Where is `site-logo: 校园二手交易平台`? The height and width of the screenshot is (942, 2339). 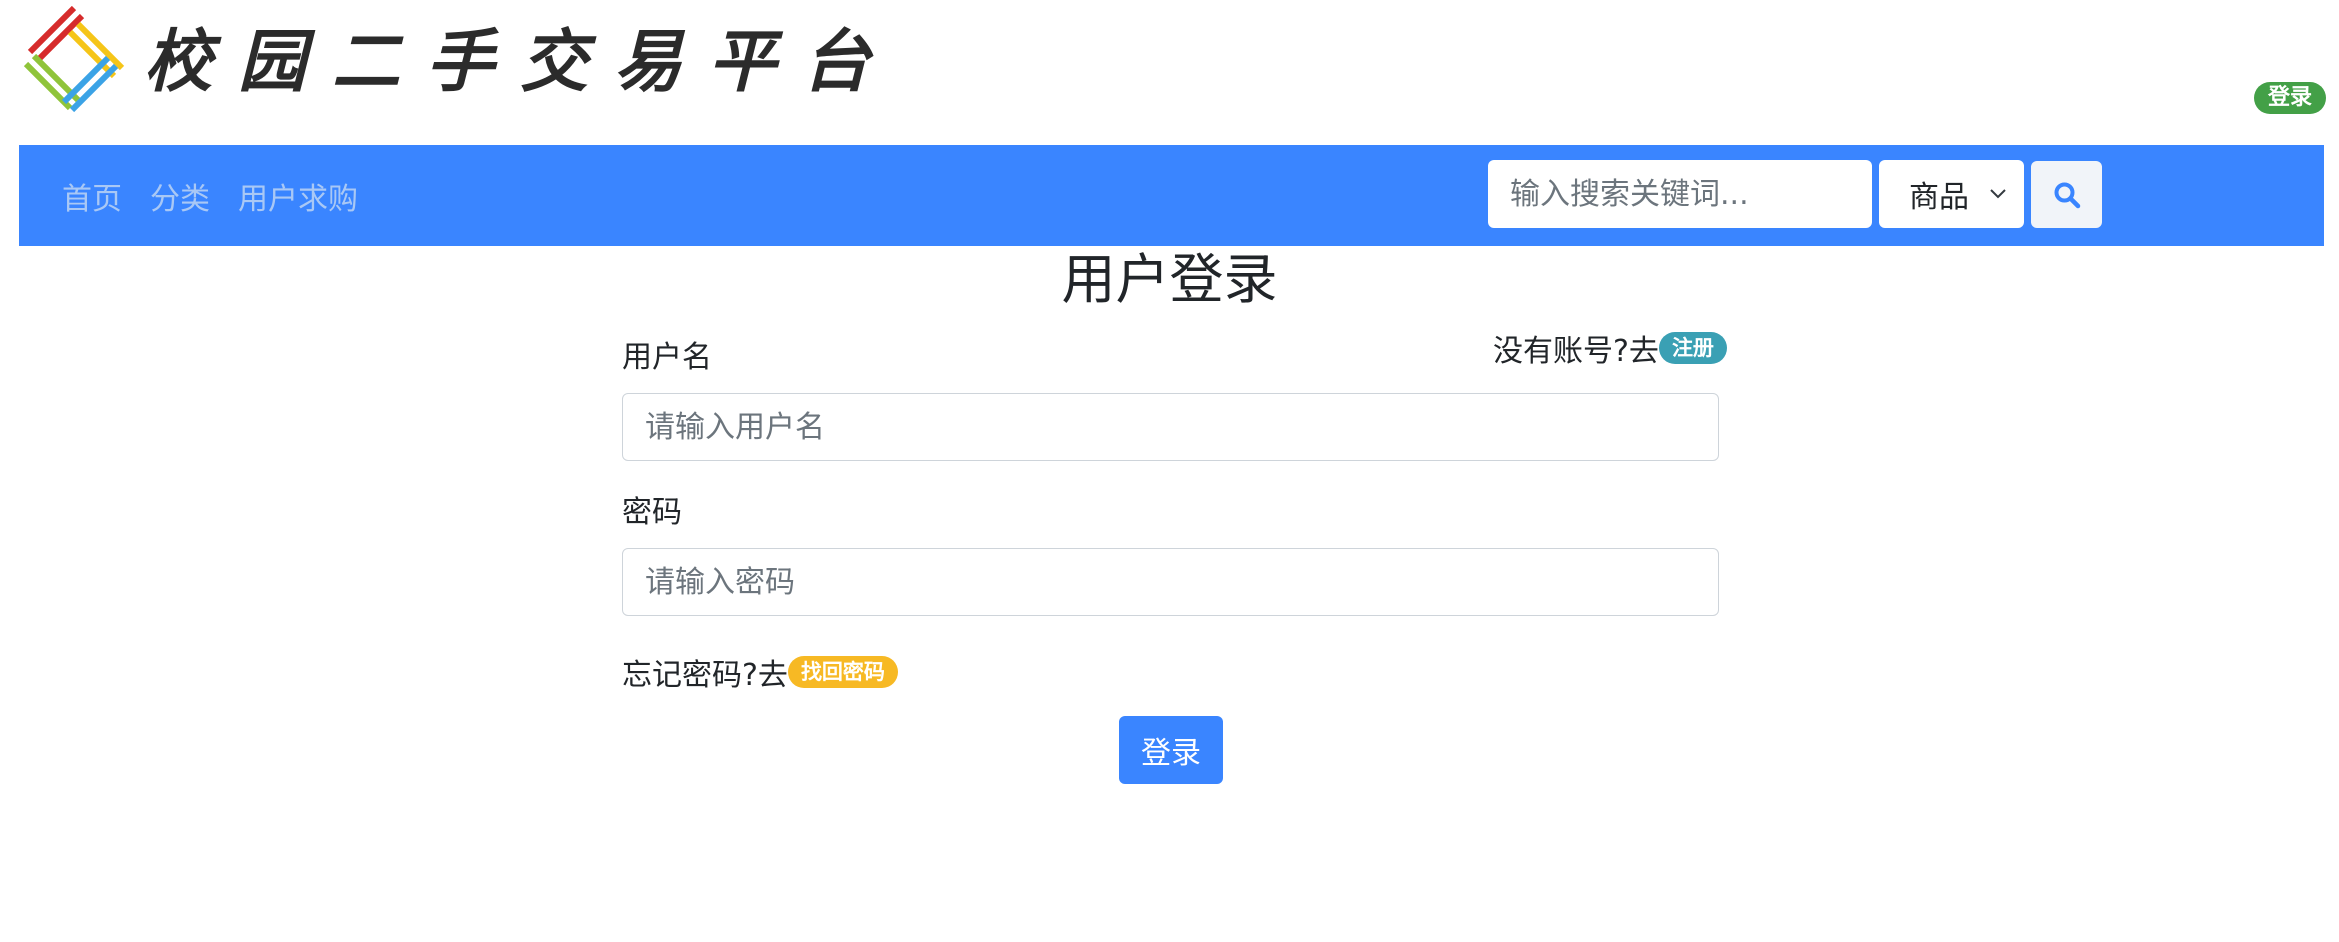 site-logo: 校园二手交易平台 is located at coordinates (459, 62).